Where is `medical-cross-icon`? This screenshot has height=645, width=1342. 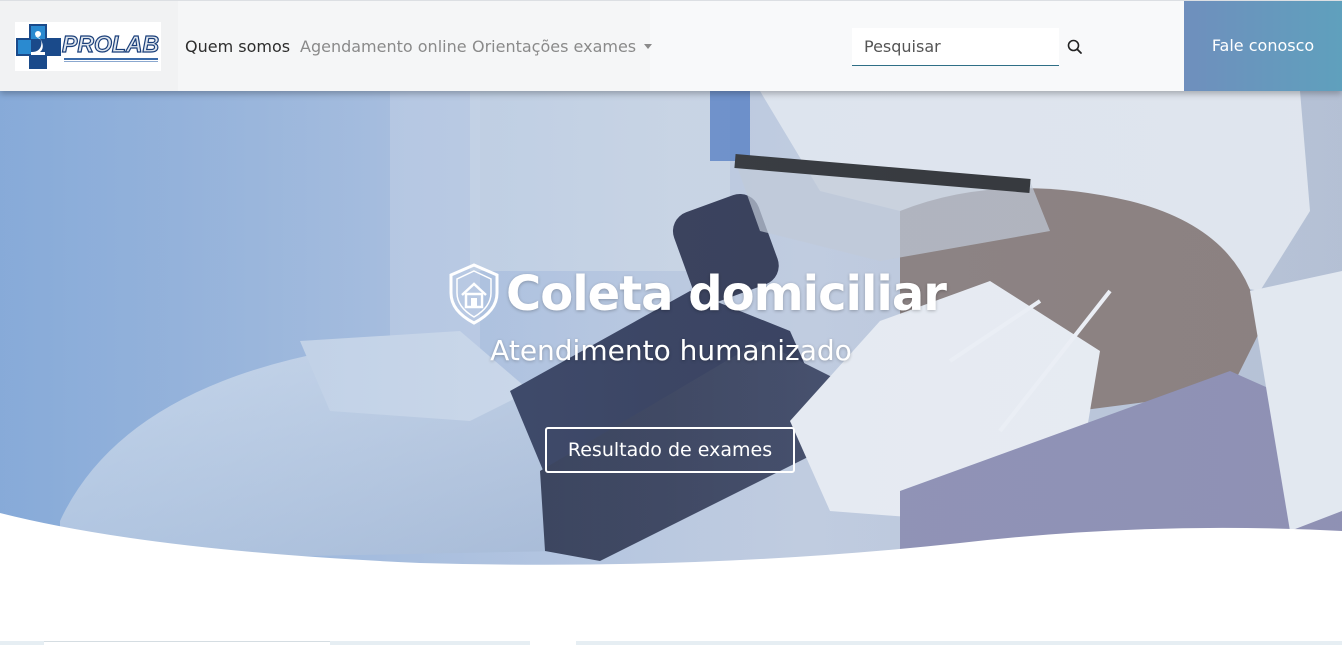
medical-cross-icon is located at coordinates (38, 46).